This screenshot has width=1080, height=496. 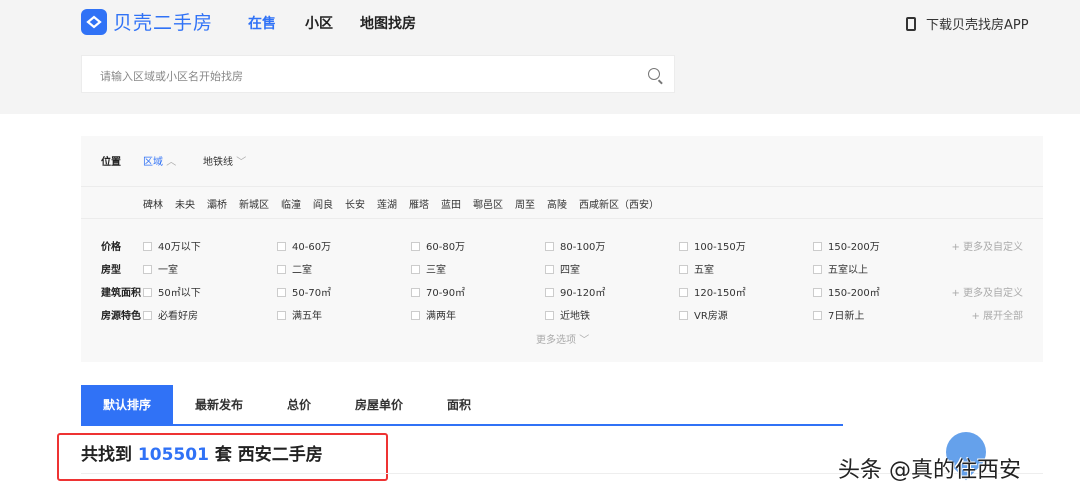 I want to click on district-item: 阎良, so click(x=323, y=203).